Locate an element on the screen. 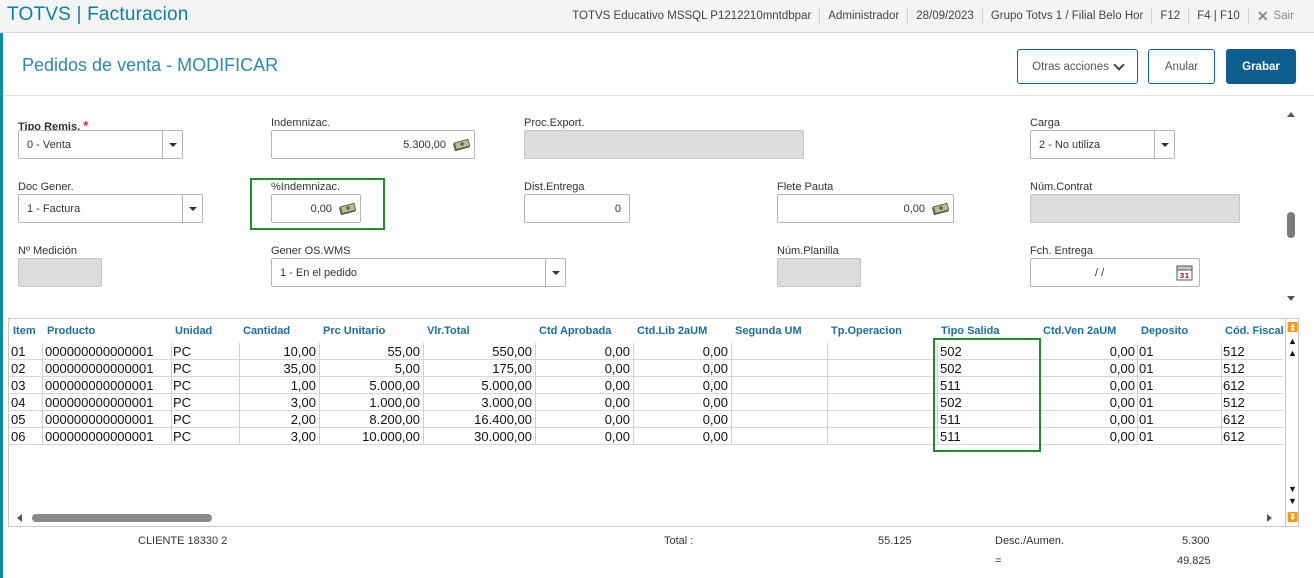  cell-item: 02 is located at coordinates (25, 368).